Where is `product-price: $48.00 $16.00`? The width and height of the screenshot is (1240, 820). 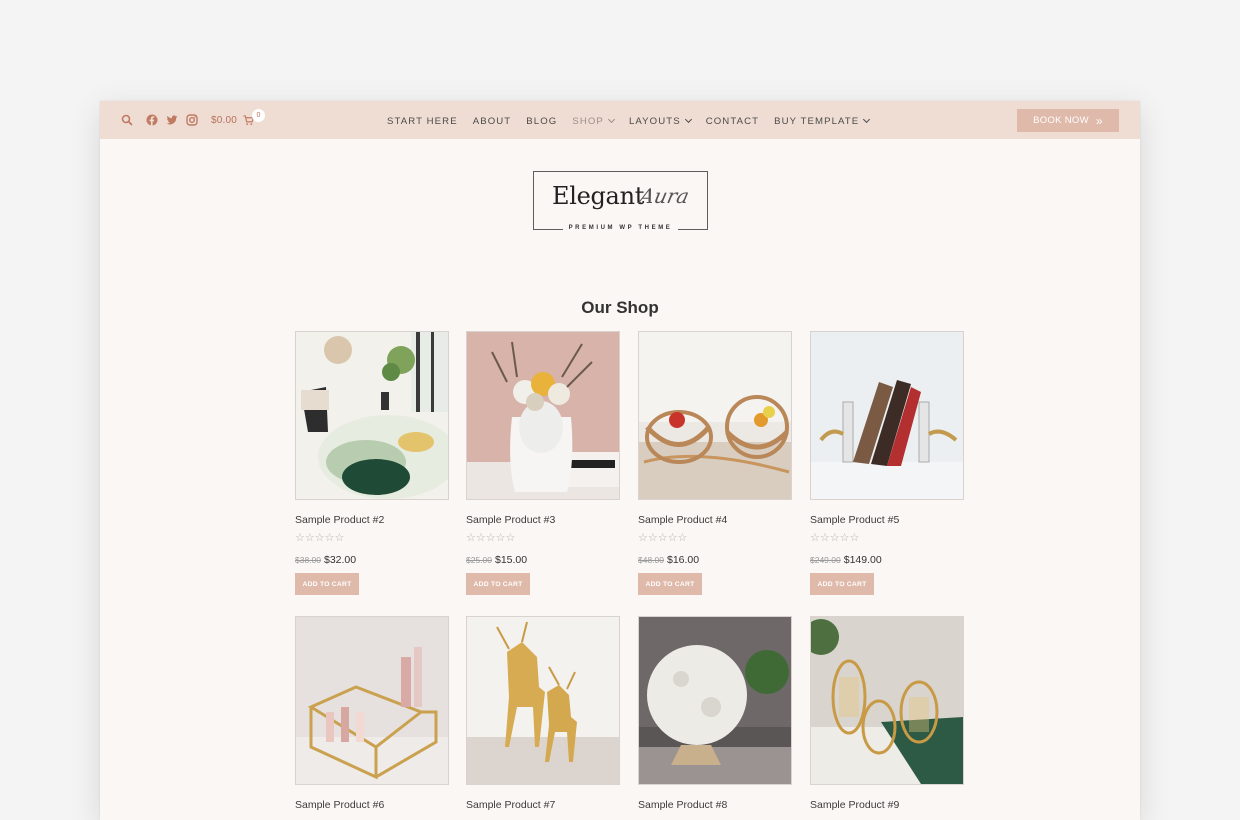 product-price: $48.00 $16.00 is located at coordinates (668, 559).